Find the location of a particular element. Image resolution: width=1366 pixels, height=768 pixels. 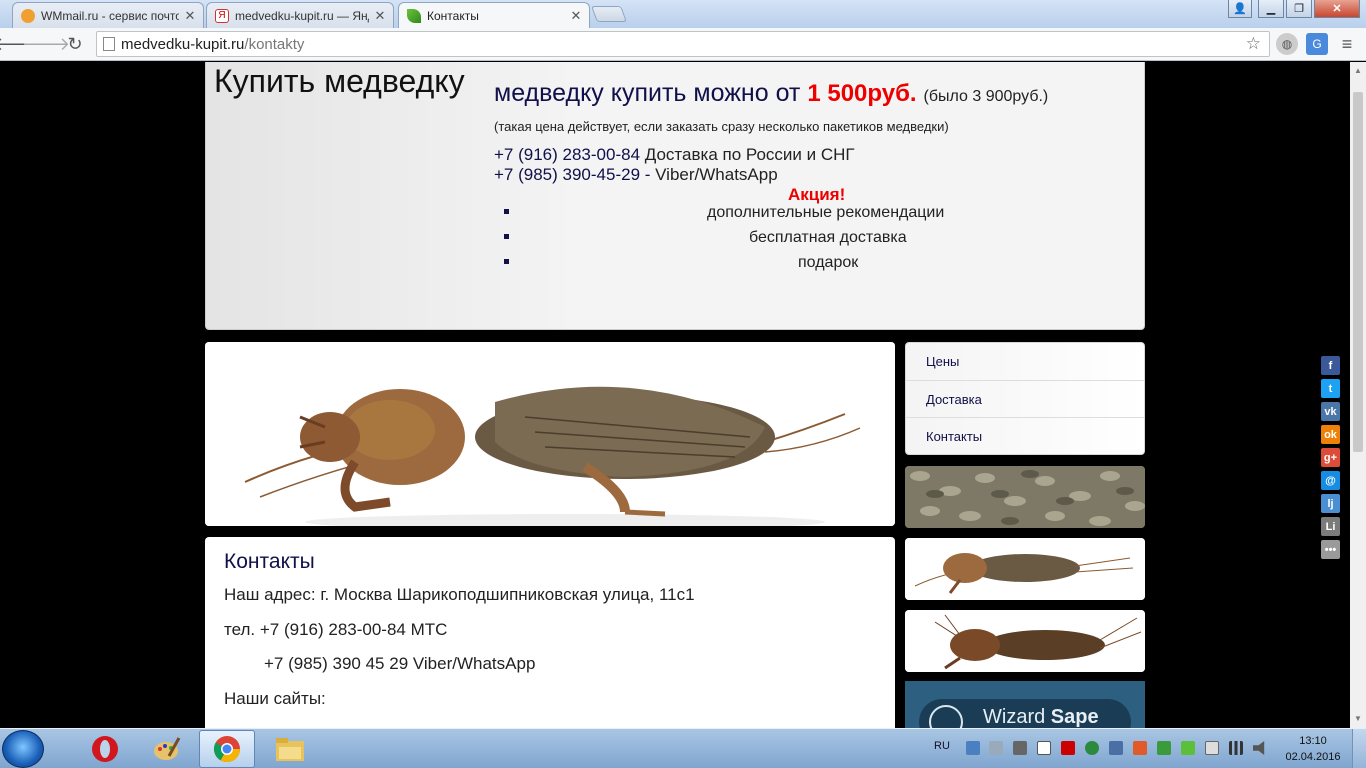

banner-text: Wizard Sape is located at coordinates (1041, 717).